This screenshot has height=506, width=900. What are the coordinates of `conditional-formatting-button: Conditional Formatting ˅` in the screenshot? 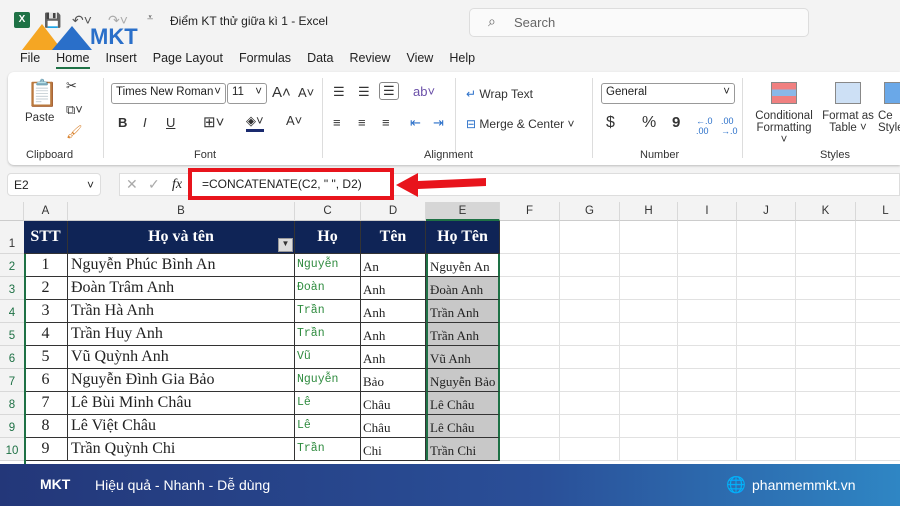 It's located at (784, 128).